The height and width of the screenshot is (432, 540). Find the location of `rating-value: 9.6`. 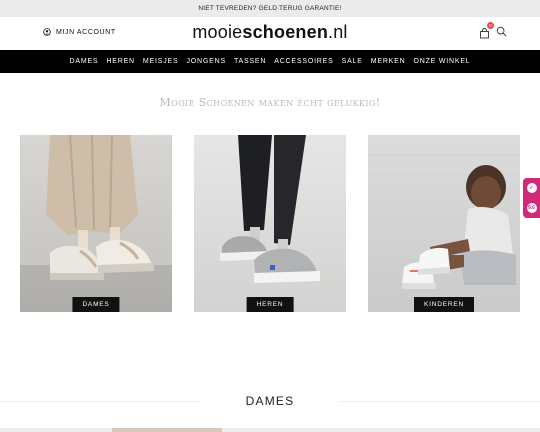

rating-value: 9.6 is located at coordinates (531, 208).